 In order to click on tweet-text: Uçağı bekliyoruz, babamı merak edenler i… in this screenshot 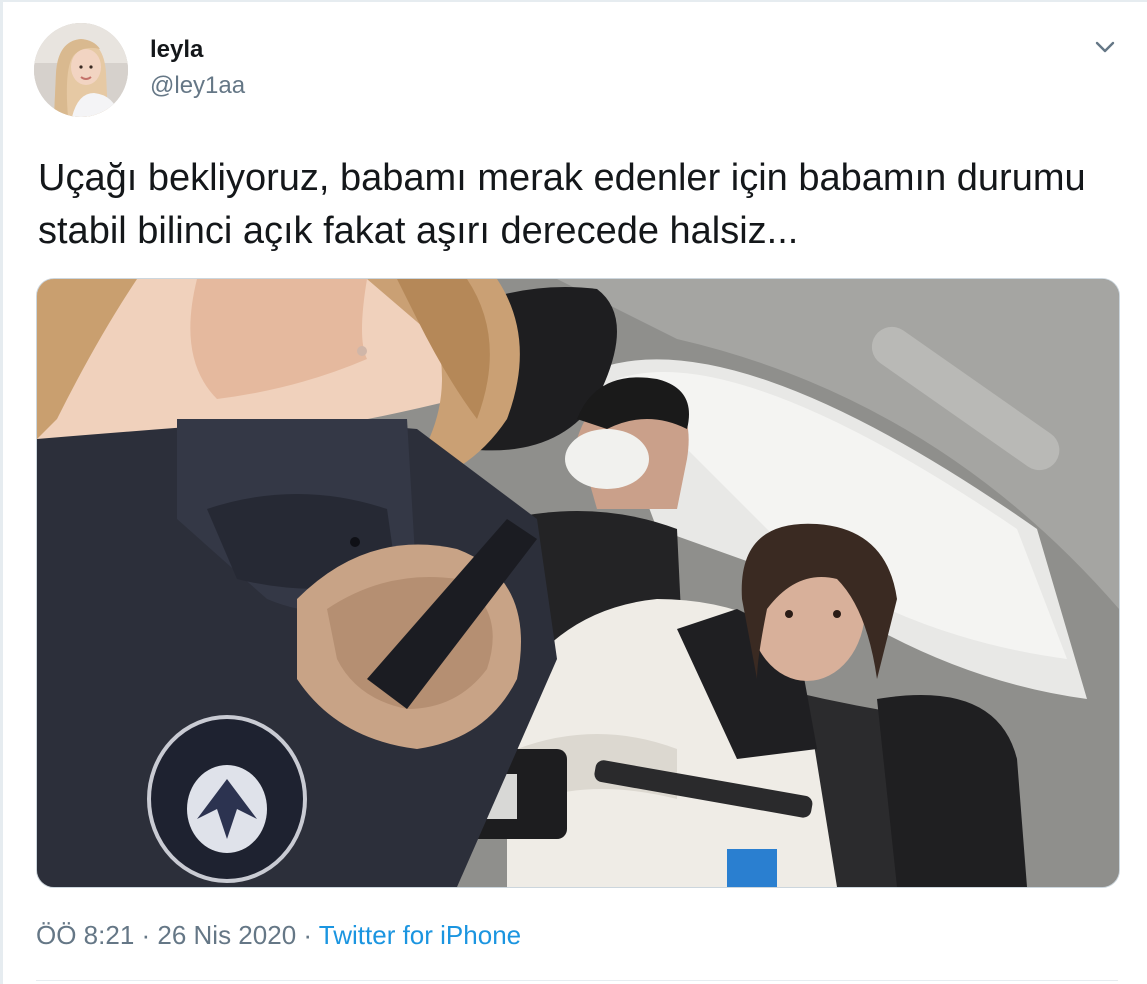, I will do `click(562, 204)`.